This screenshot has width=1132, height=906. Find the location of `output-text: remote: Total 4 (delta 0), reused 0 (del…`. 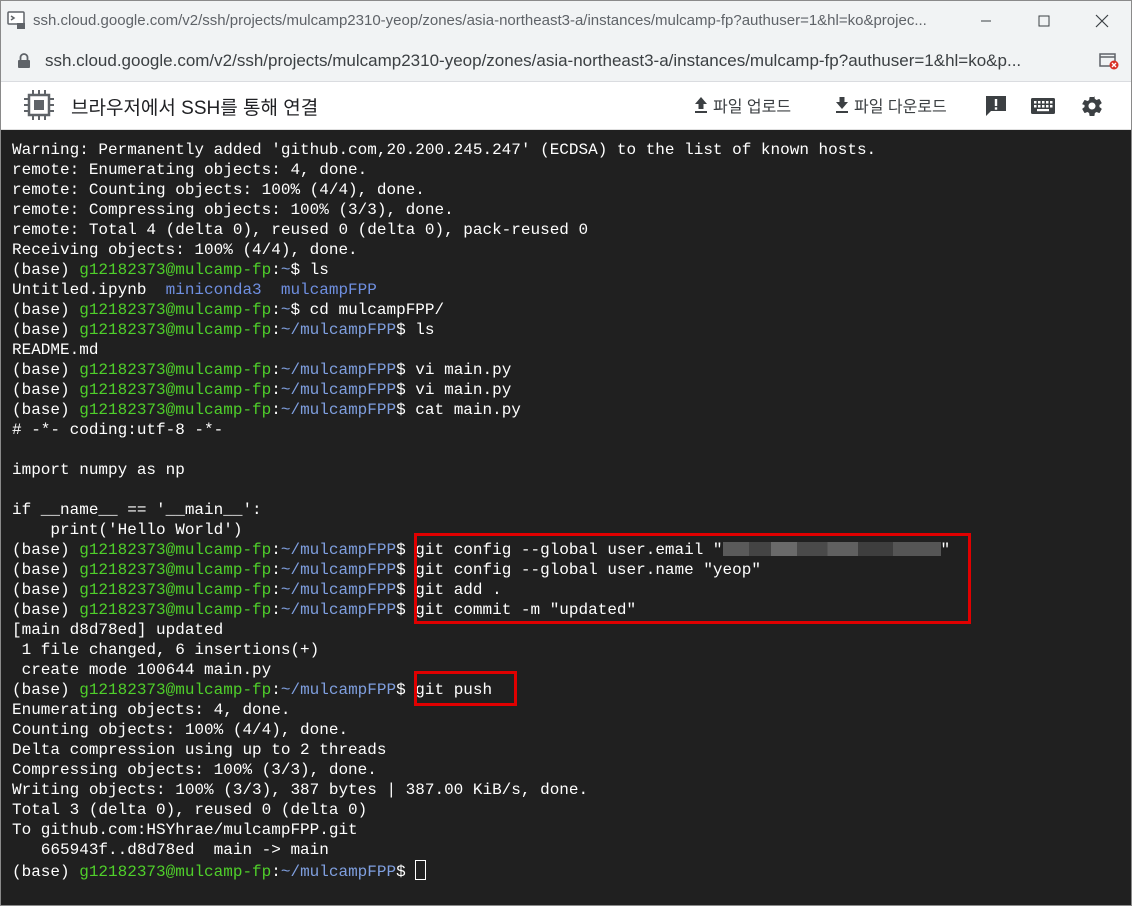

output-text: remote: Total 4 (delta 0), reused 0 (del… is located at coordinates (300, 230).